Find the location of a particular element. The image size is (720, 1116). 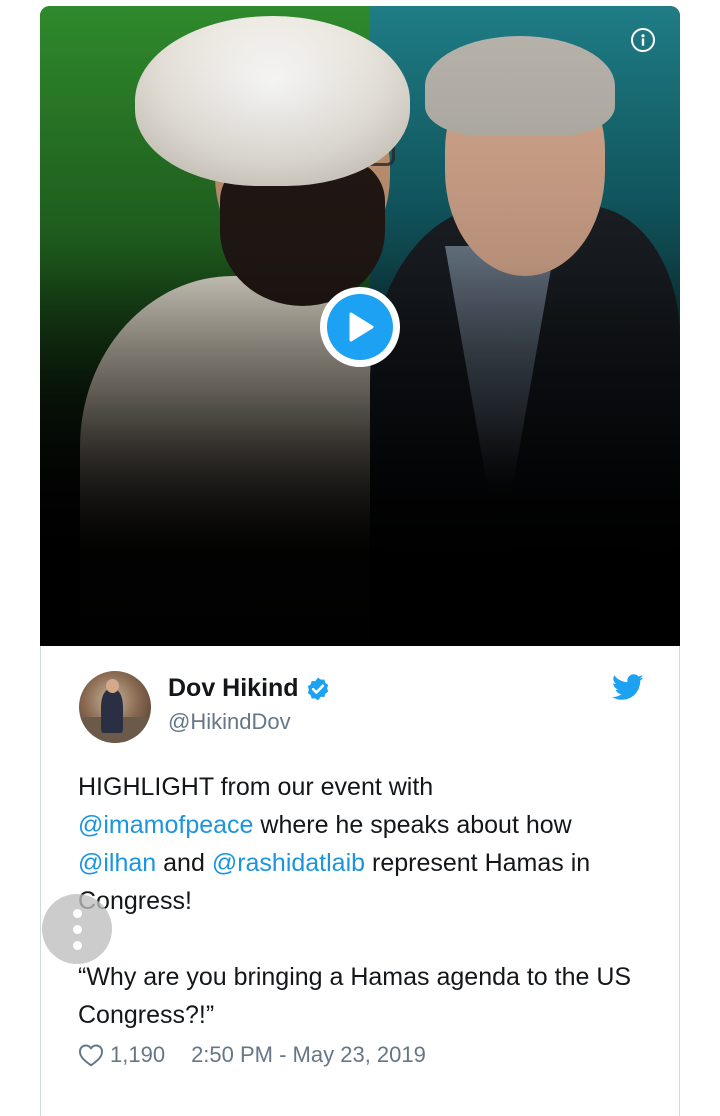

avatar-photo-figure is located at coordinates (112, 711).